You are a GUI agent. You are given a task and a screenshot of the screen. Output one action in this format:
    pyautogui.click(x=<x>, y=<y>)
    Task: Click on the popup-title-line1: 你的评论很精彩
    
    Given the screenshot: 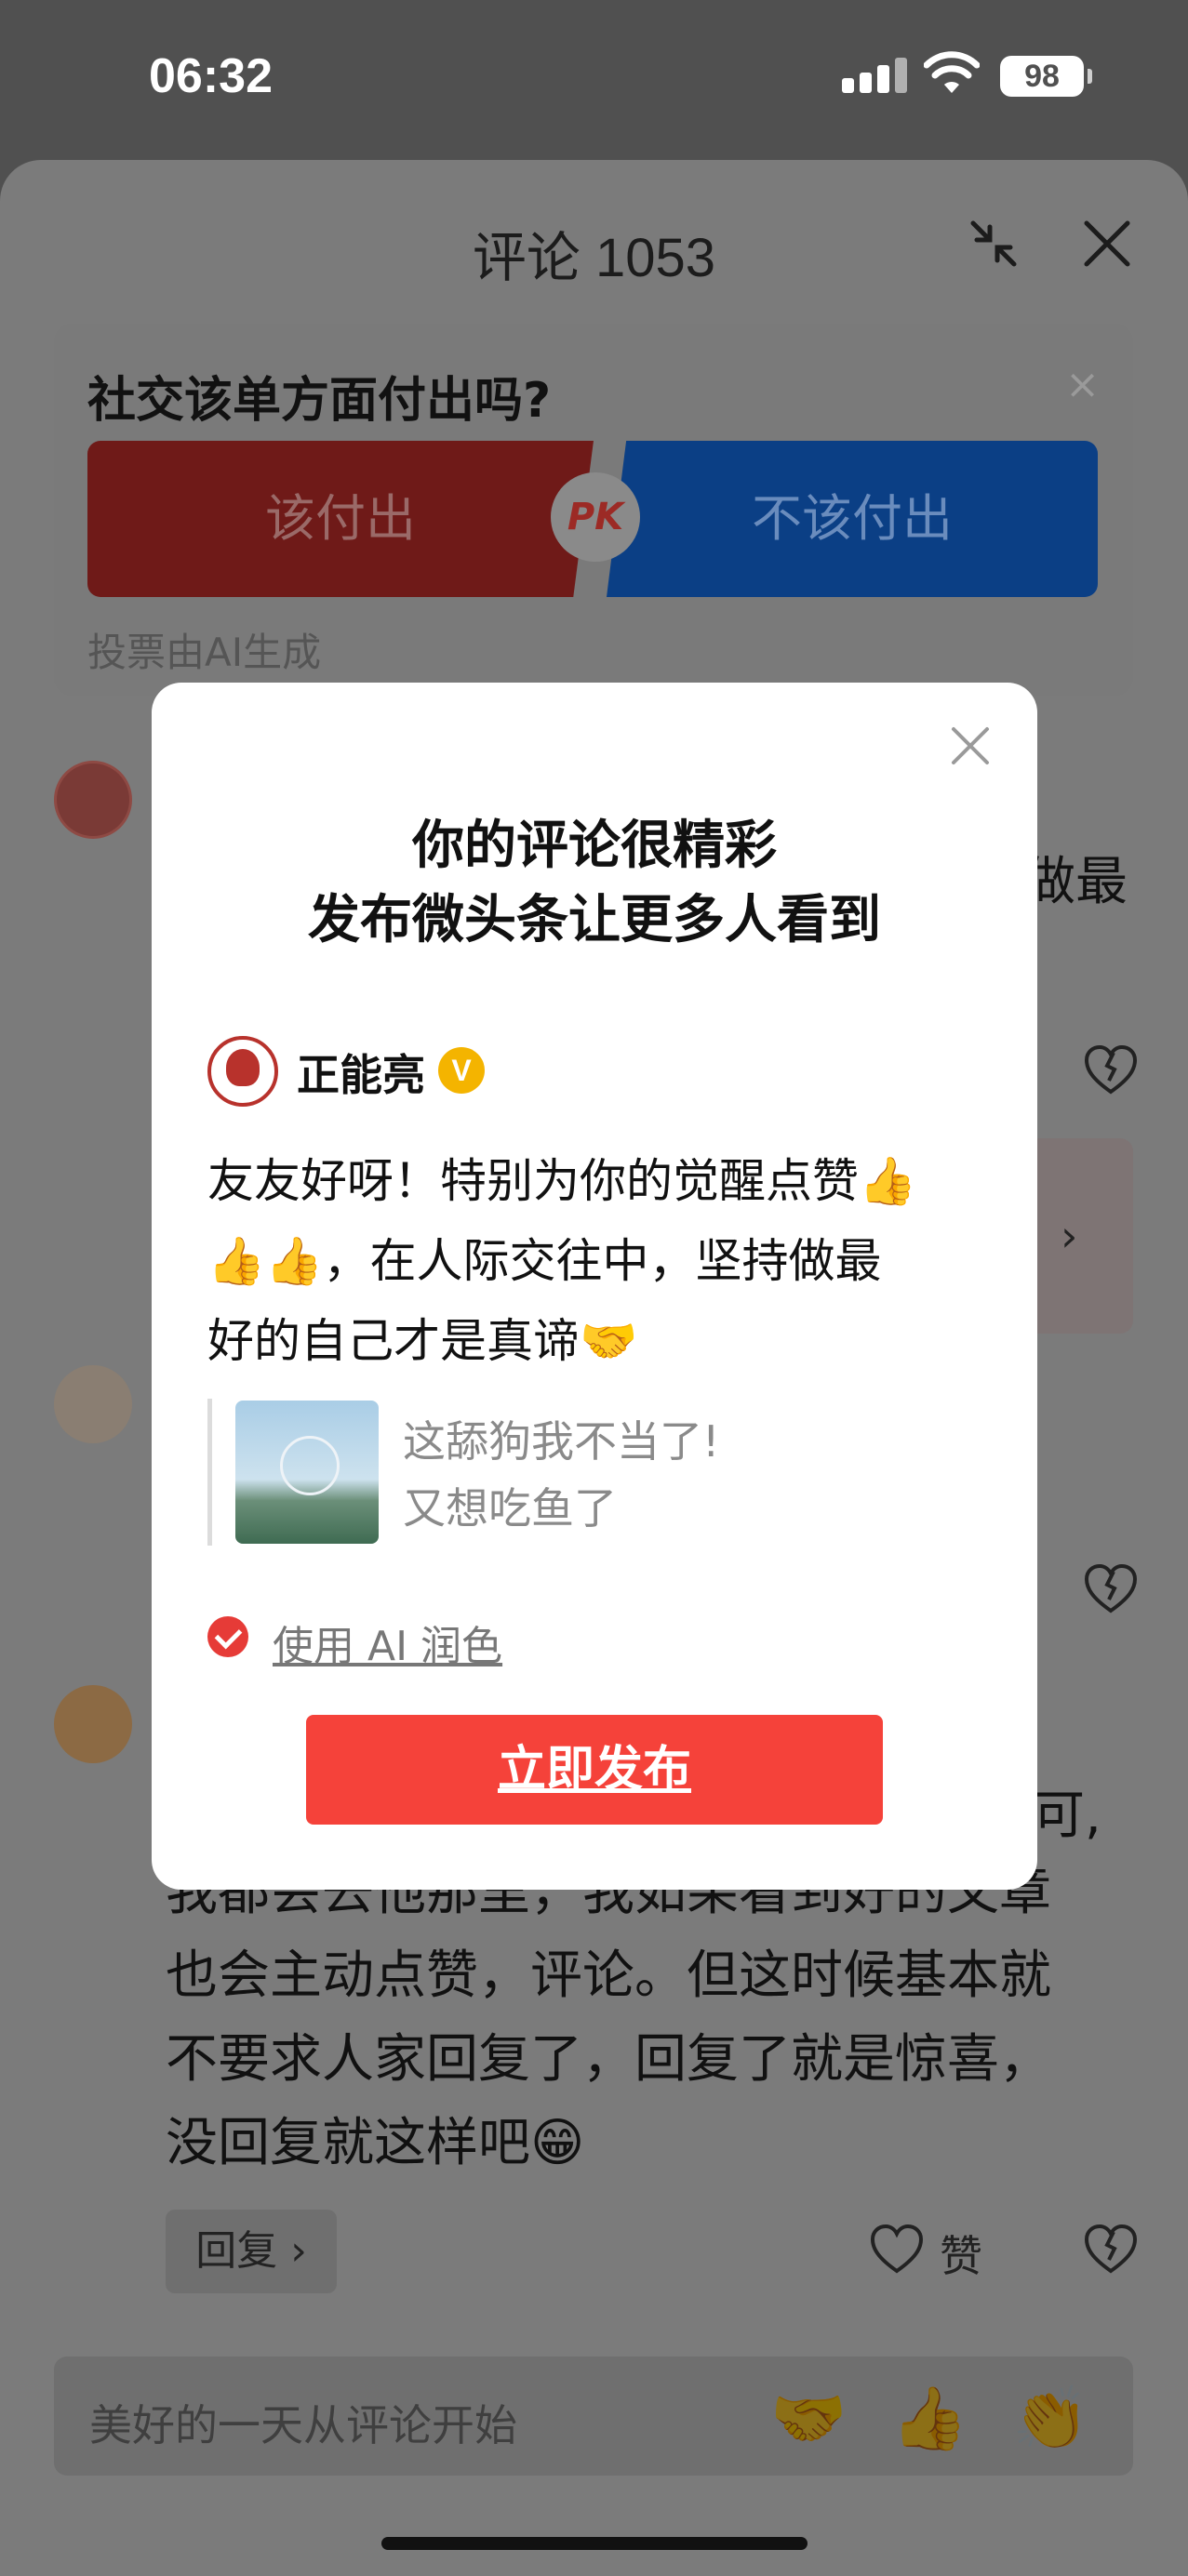 What is the action you would take?
    pyautogui.click(x=594, y=846)
    